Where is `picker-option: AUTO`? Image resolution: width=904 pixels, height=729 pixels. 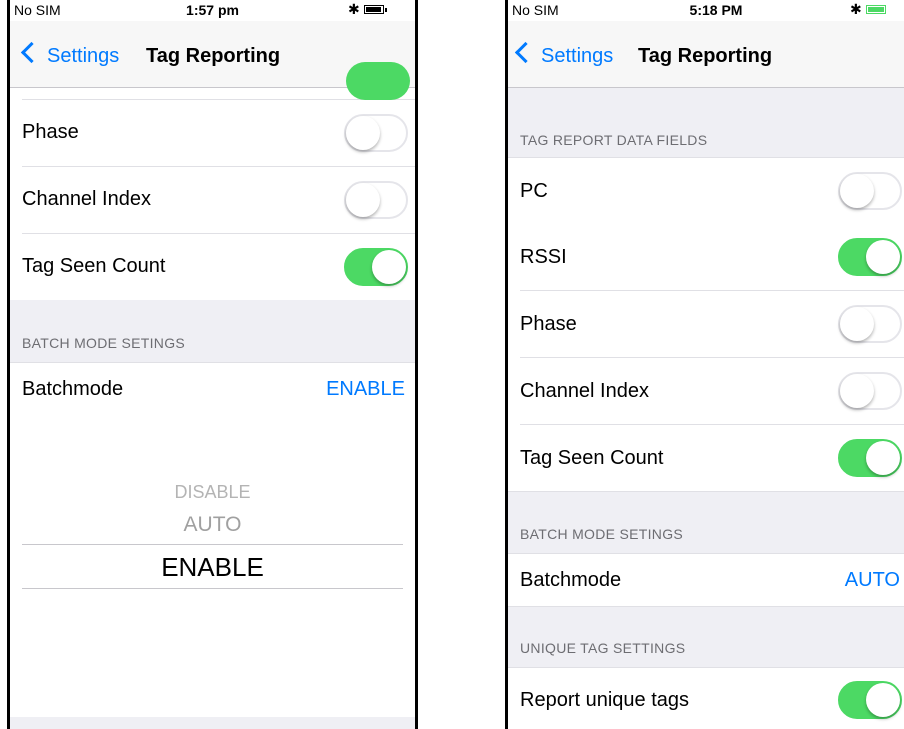 picker-option: AUTO is located at coordinates (212, 525).